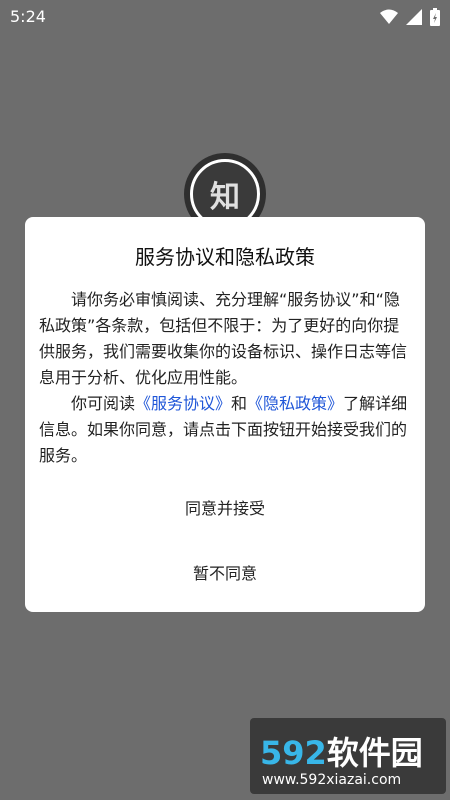  I want to click on agree-button: 同意并接受, so click(225, 507).